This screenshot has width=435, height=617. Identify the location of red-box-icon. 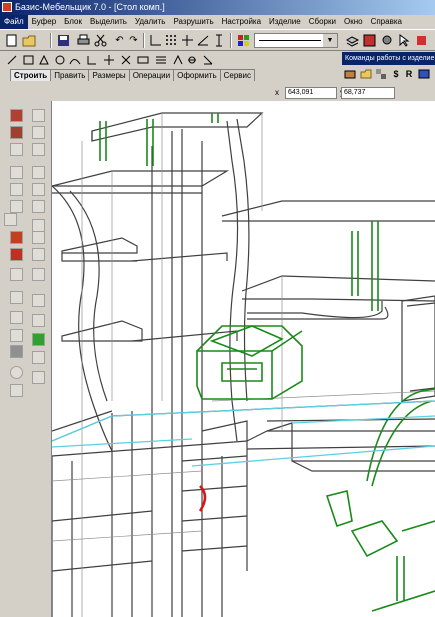
(16, 254).